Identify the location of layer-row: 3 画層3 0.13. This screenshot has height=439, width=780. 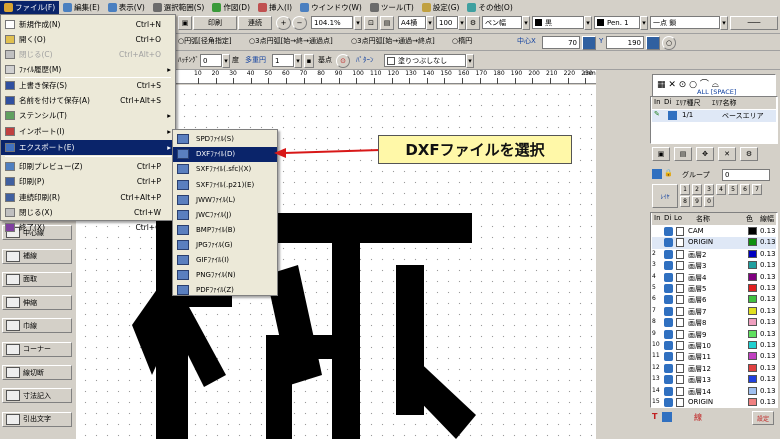
(714, 266).